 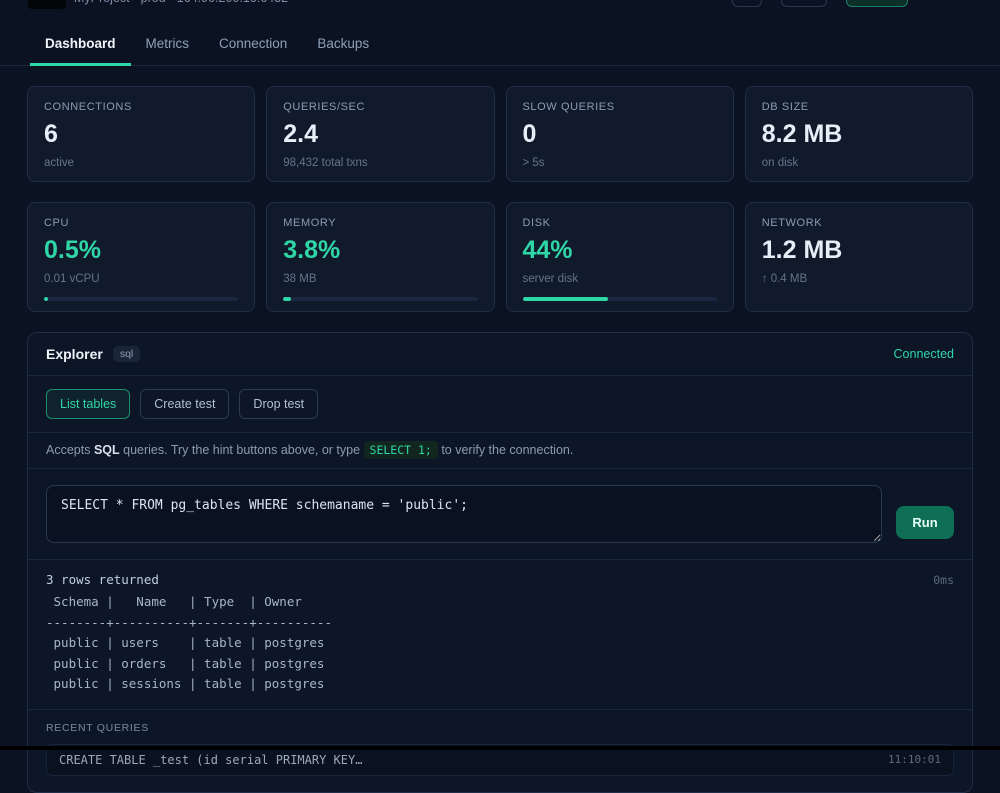 What do you see at coordinates (380, 279) in the screenshot?
I see `gauge-sub: 38 MB` at bounding box center [380, 279].